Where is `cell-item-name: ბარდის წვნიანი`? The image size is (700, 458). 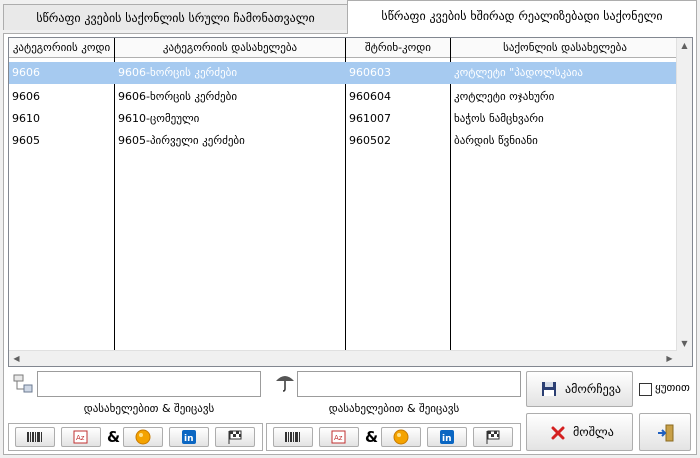
cell-item-name: ბარდის წვნიანი is located at coordinates (496, 140).